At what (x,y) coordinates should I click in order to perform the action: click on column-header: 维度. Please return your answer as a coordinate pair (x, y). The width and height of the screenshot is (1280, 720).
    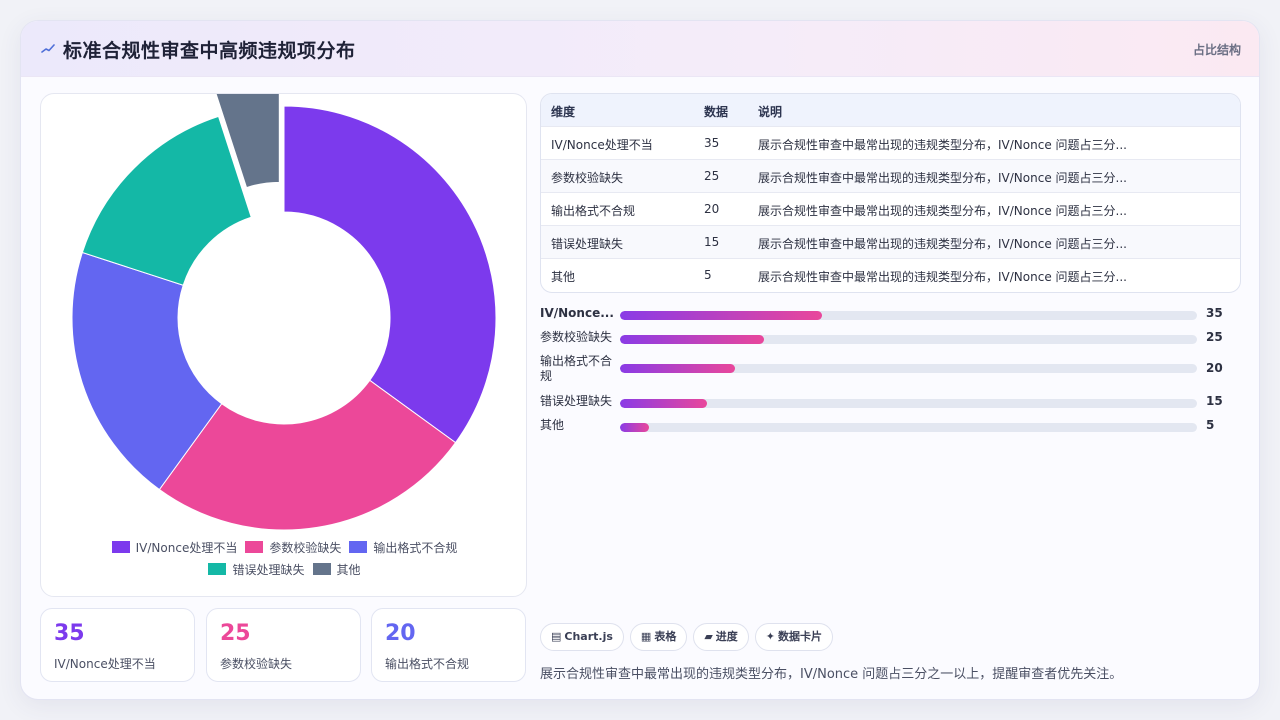
    Looking at the image, I should click on (563, 112).